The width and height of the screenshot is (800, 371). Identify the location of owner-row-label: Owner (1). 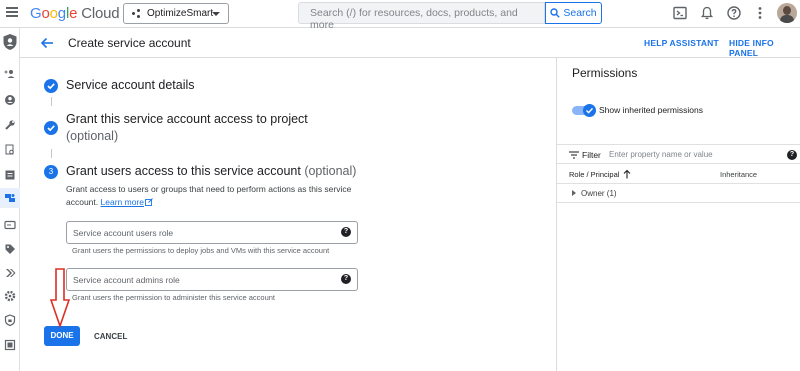
(599, 193).